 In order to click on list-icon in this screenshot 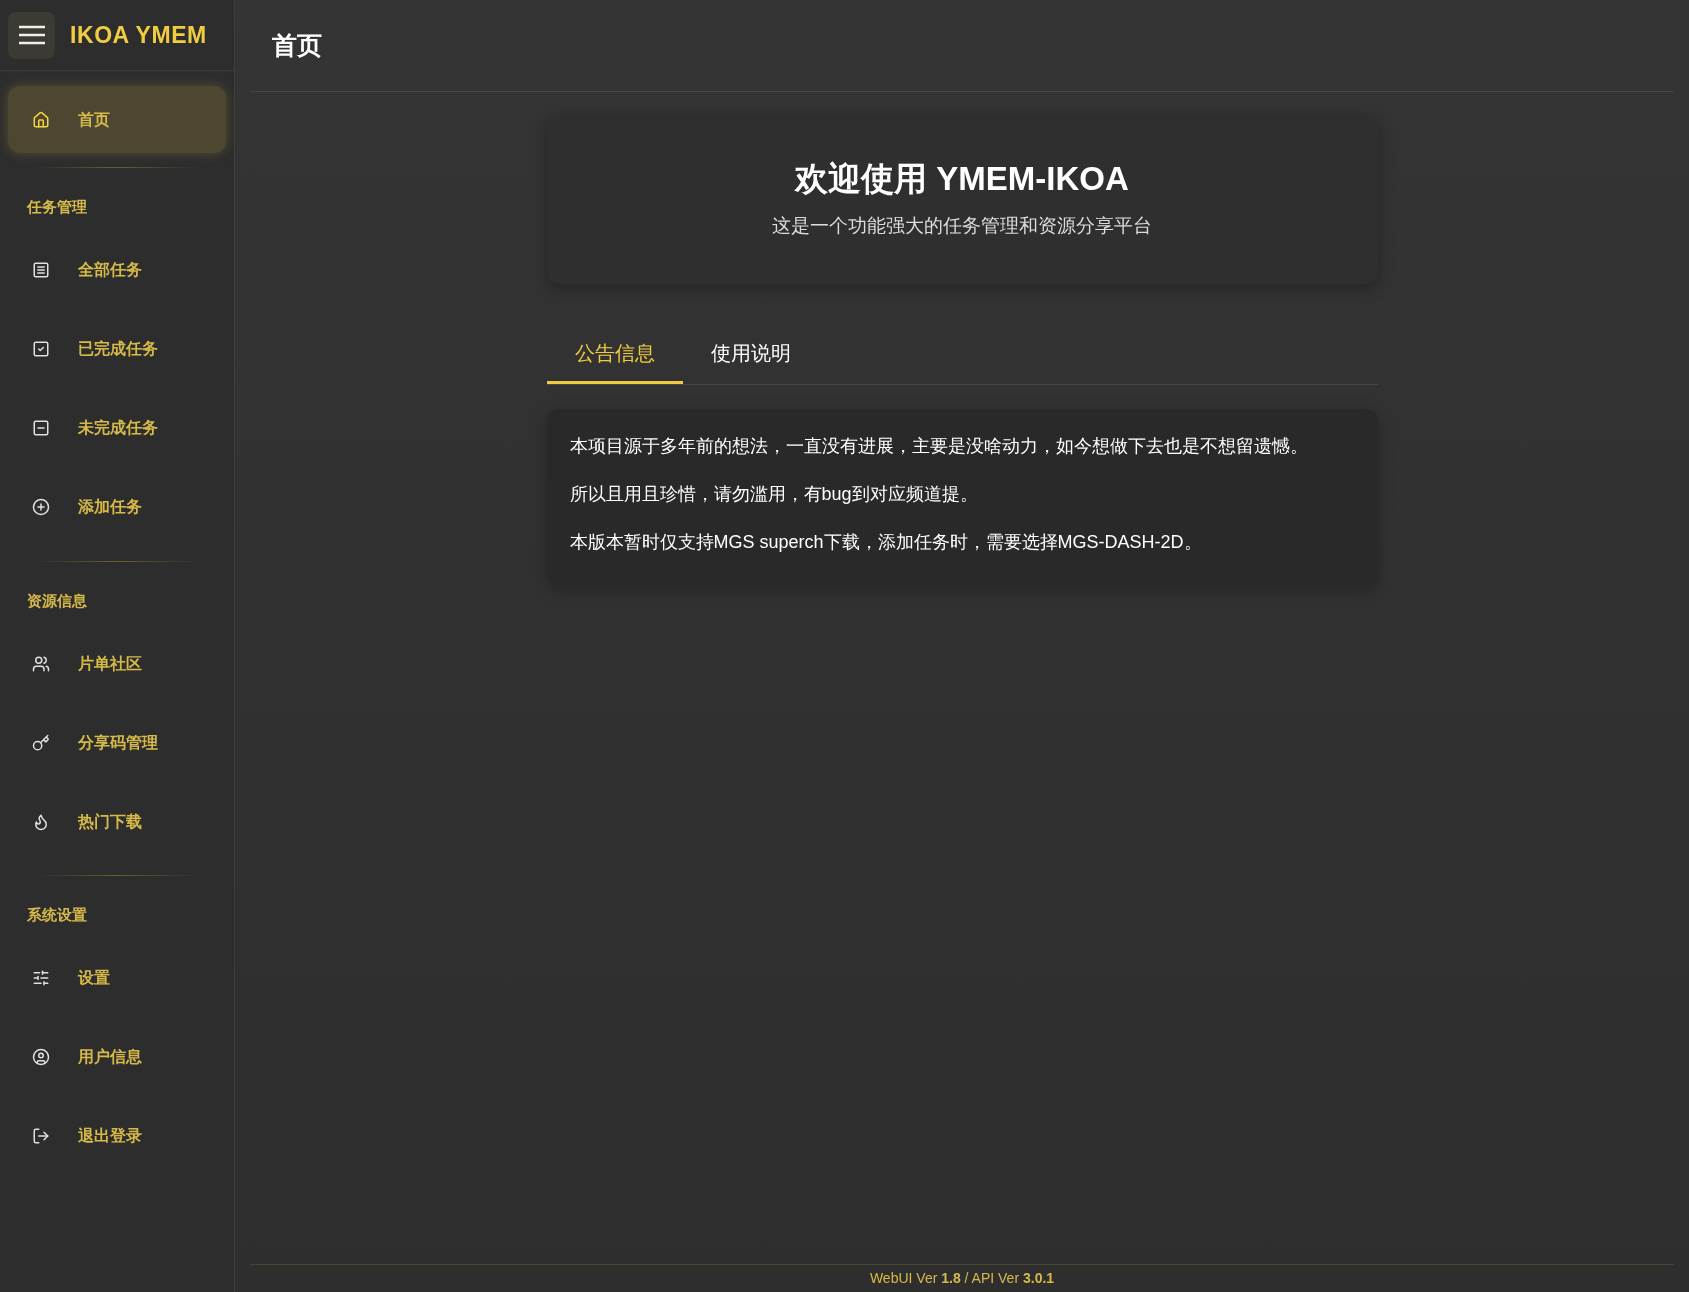, I will do `click(41, 270)`.